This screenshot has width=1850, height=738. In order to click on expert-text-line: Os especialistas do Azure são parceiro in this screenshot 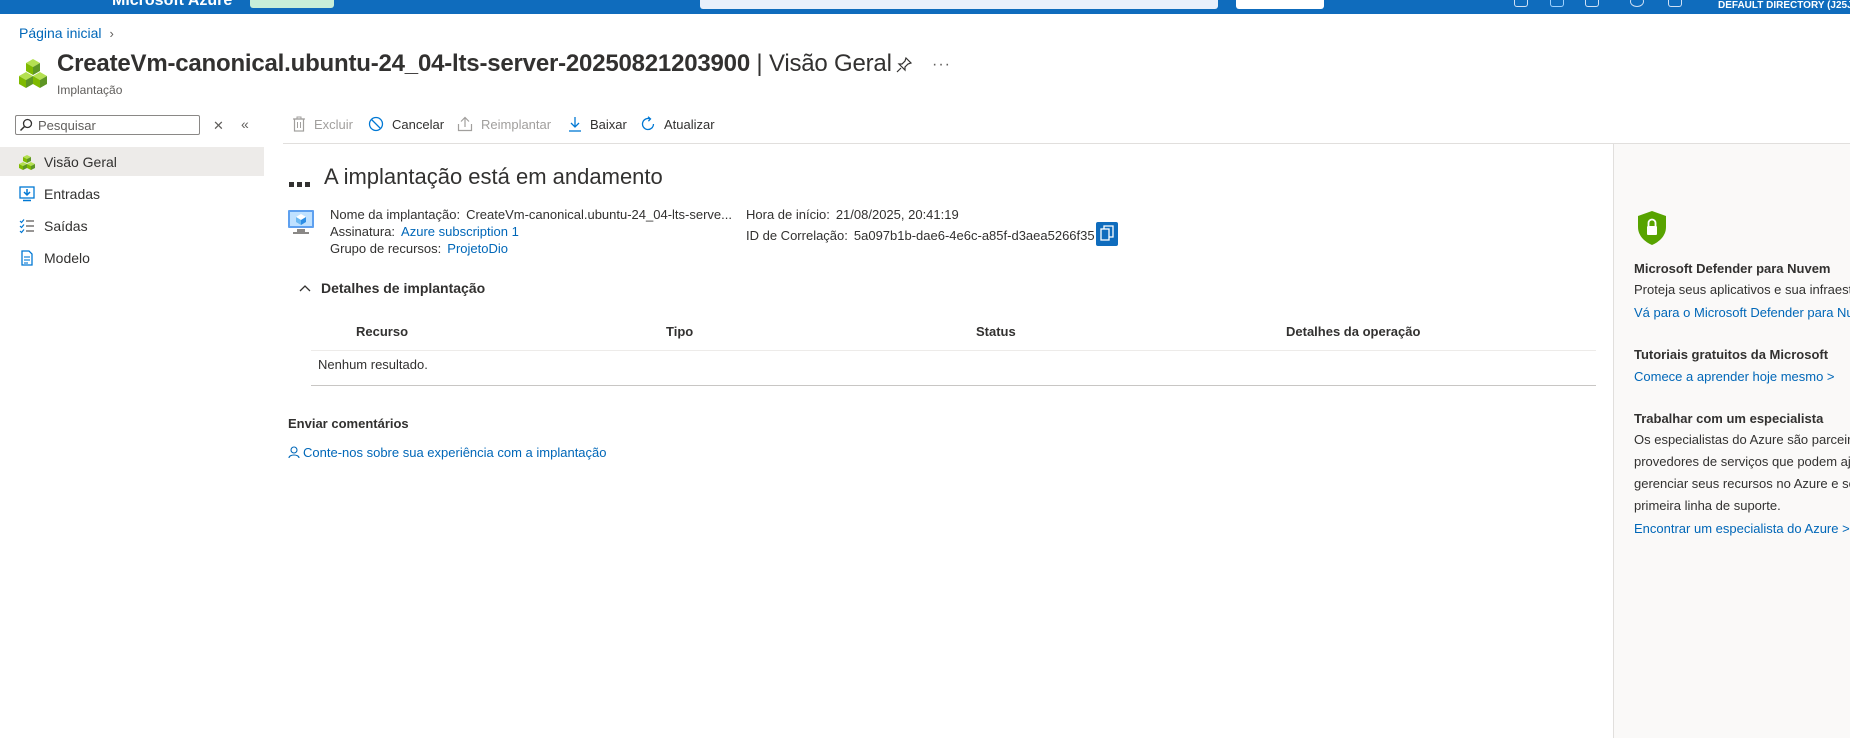, I will do `click(1742, 439)`.